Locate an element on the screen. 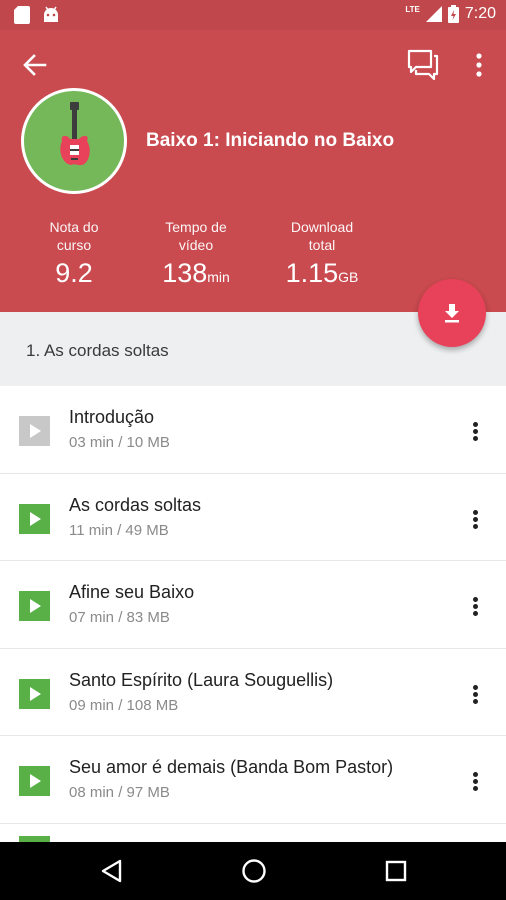 This screenshot has width=506, height=900. nav-recents-icon is located at coordinates (396, 871).